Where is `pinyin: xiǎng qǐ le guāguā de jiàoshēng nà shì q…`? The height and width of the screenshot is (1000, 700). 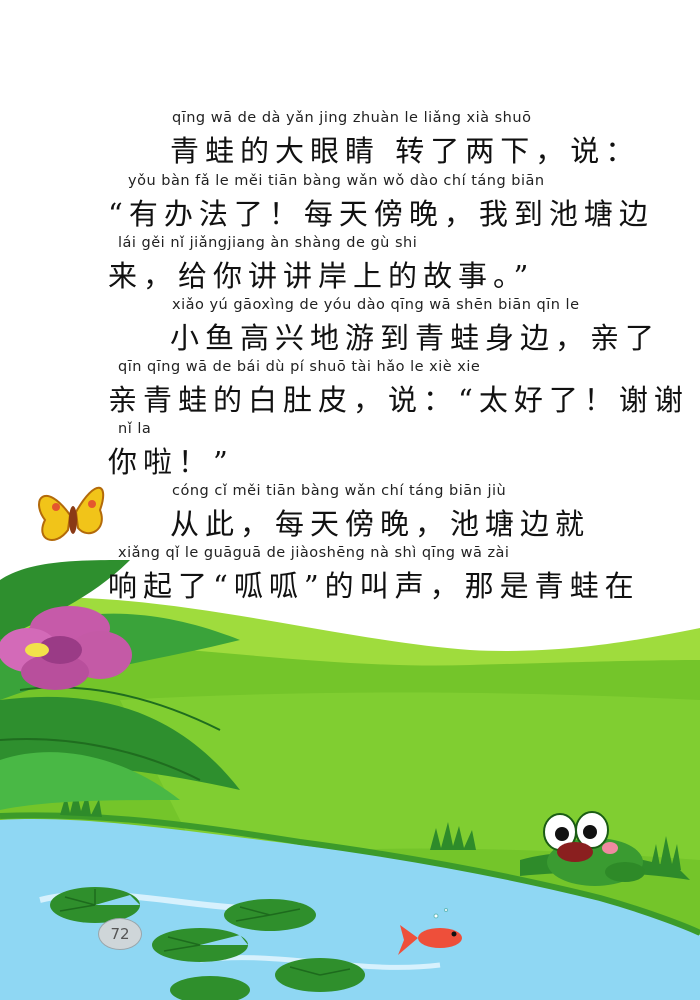
pinyin: xiǎng qǐ le guāguā de jiàoshēng nà shì q… is located at coordinates (314, 553).